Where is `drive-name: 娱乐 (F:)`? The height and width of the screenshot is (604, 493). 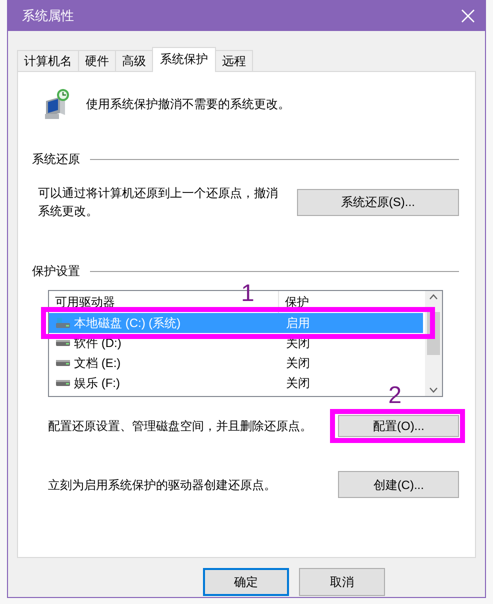
drive-name: 娱乐 (F:) is located at coordinates (97, 383).